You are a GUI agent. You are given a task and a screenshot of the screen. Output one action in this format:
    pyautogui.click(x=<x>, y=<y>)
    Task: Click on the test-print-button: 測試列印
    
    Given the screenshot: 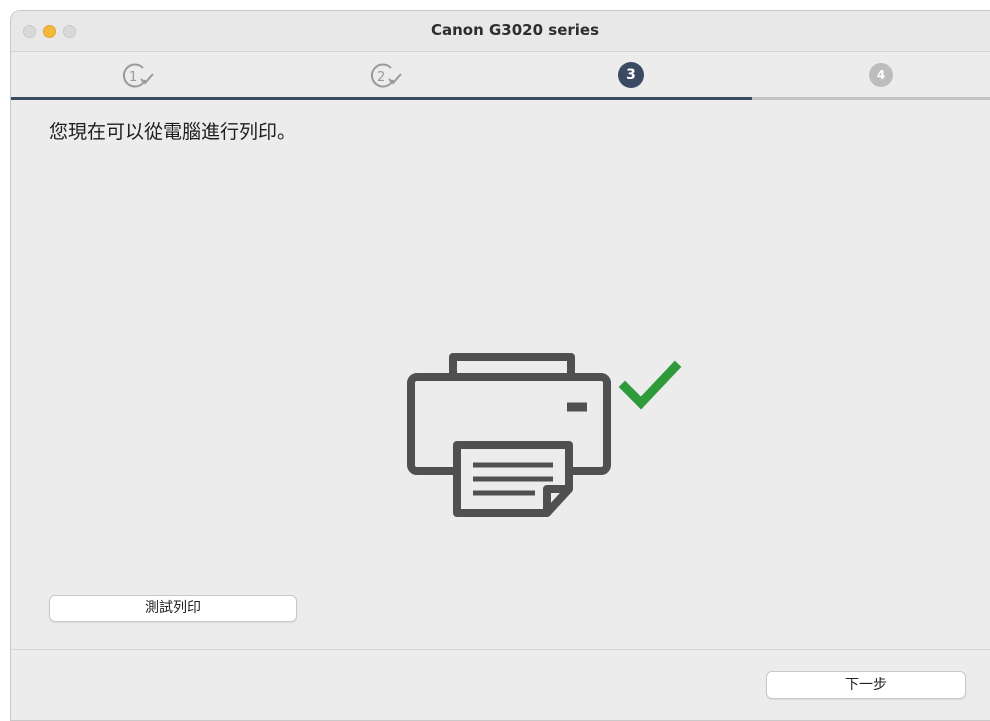 What is the action you would take?
    pyautogui.click(x=173, y=608)
    